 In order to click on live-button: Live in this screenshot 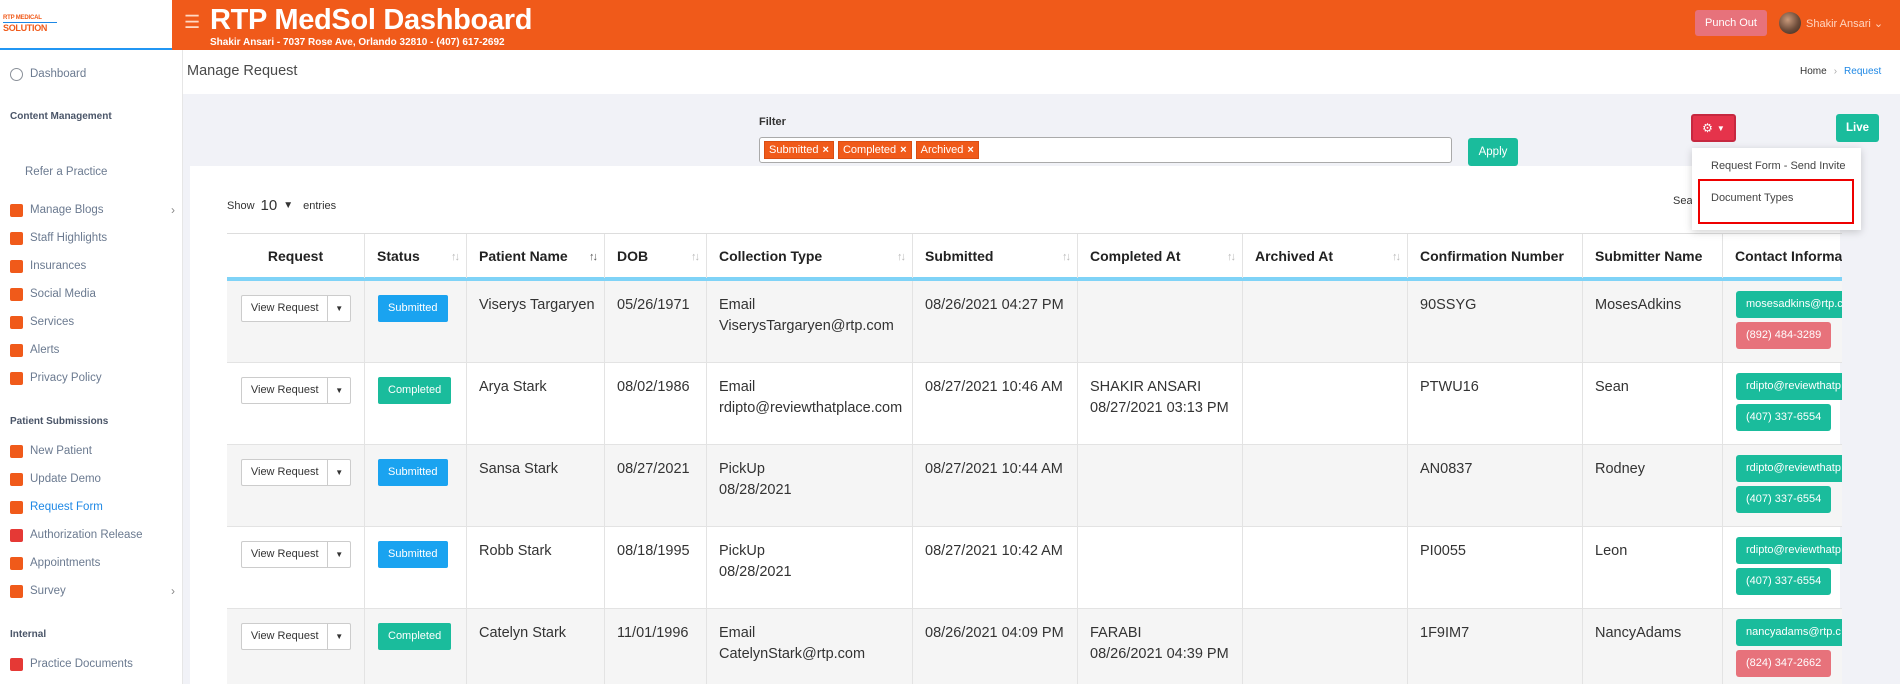, I will do `click(1857, 128)`.